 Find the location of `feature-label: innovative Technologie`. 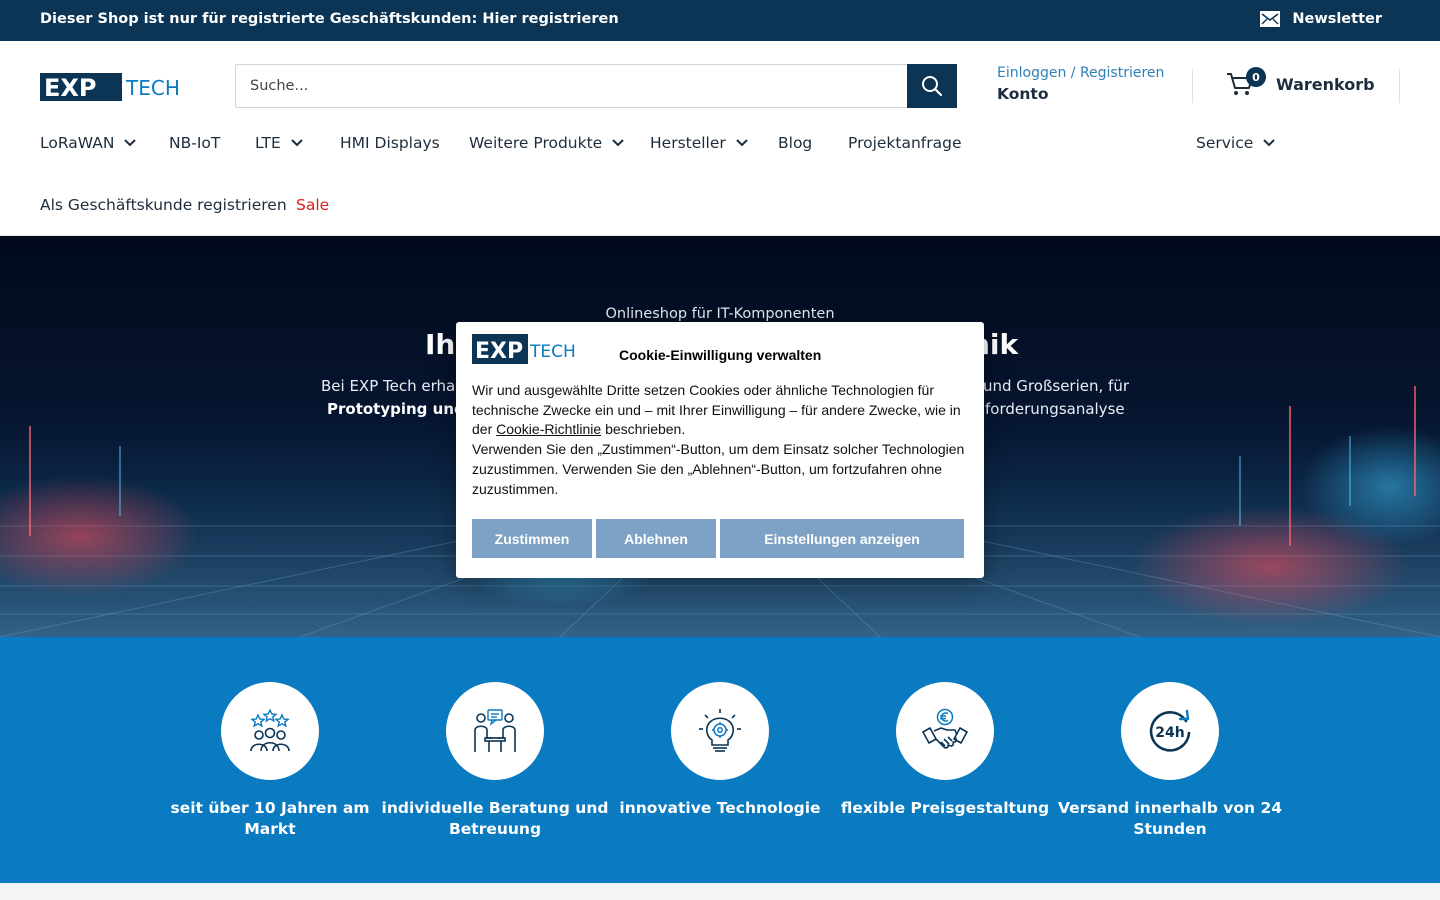

feature-label: innovative Technologie is located at coordinates (720, 808).